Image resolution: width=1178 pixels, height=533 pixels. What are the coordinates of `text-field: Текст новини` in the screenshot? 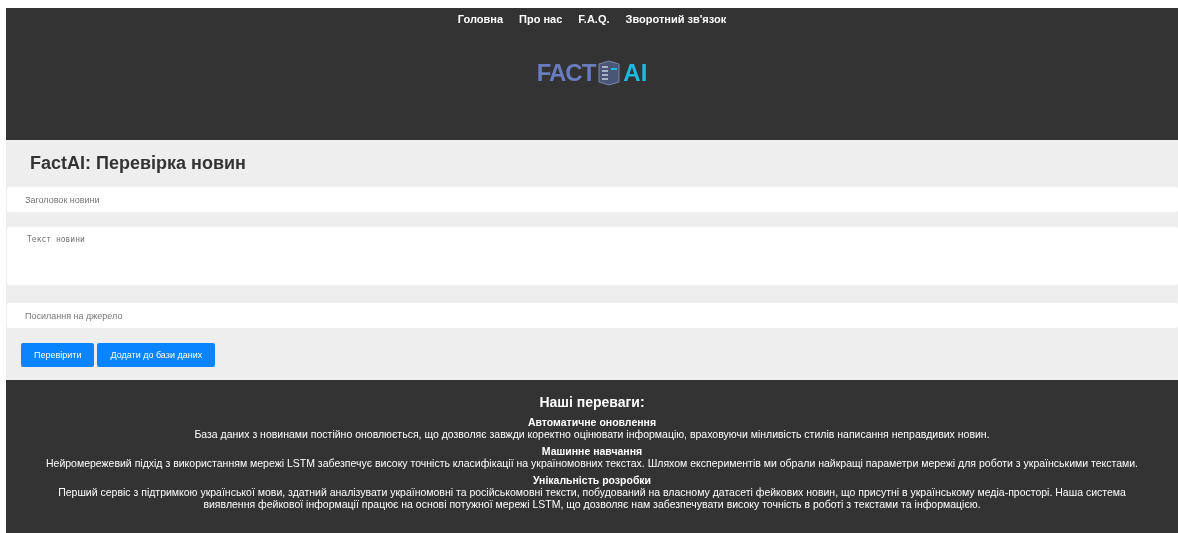 It's located at (592, 256).